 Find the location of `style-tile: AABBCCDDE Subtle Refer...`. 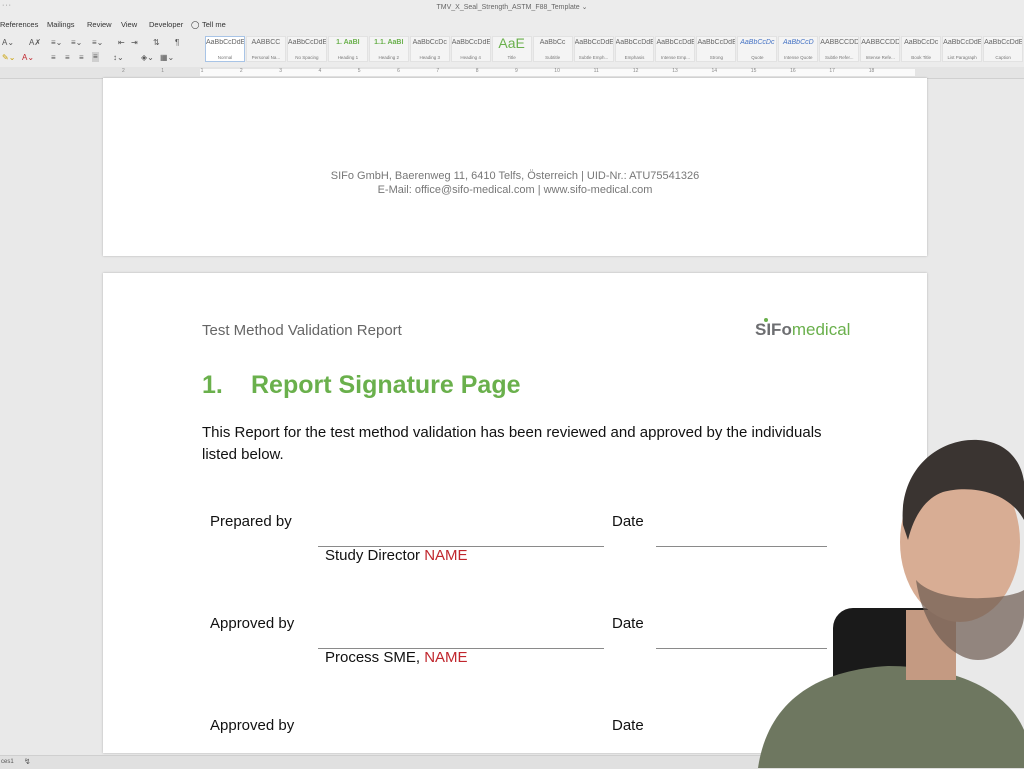

style-tile: AABBCCDDE Subtle Refer... is located at coordinates (839, 49).